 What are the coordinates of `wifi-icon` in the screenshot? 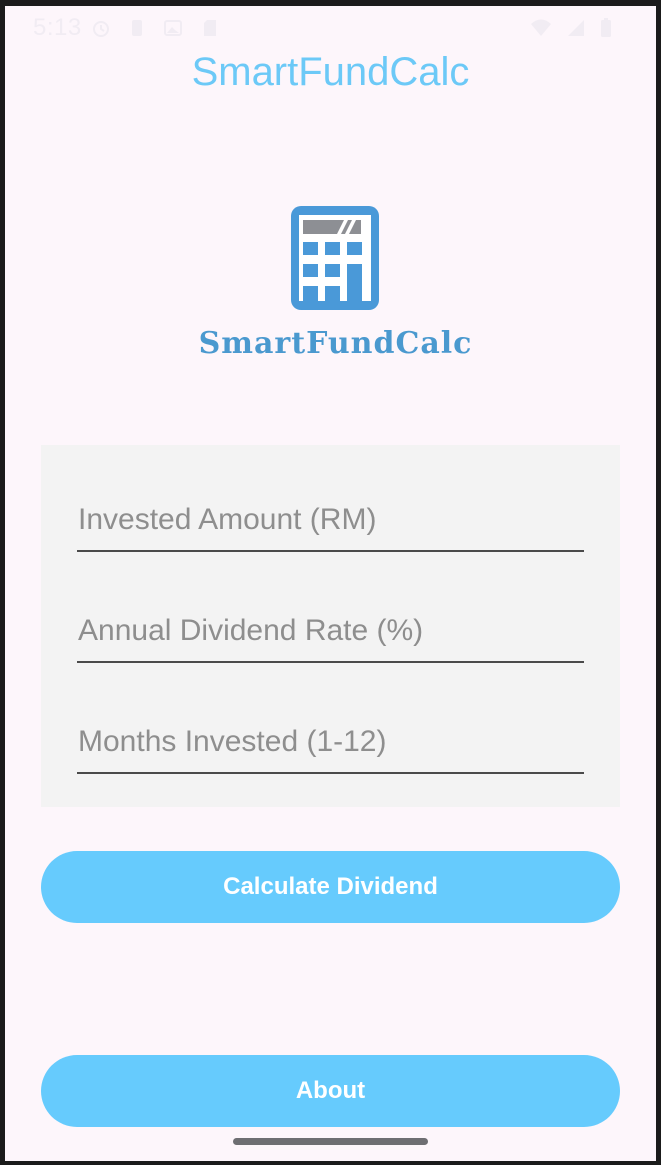 It's located at (541, 27).